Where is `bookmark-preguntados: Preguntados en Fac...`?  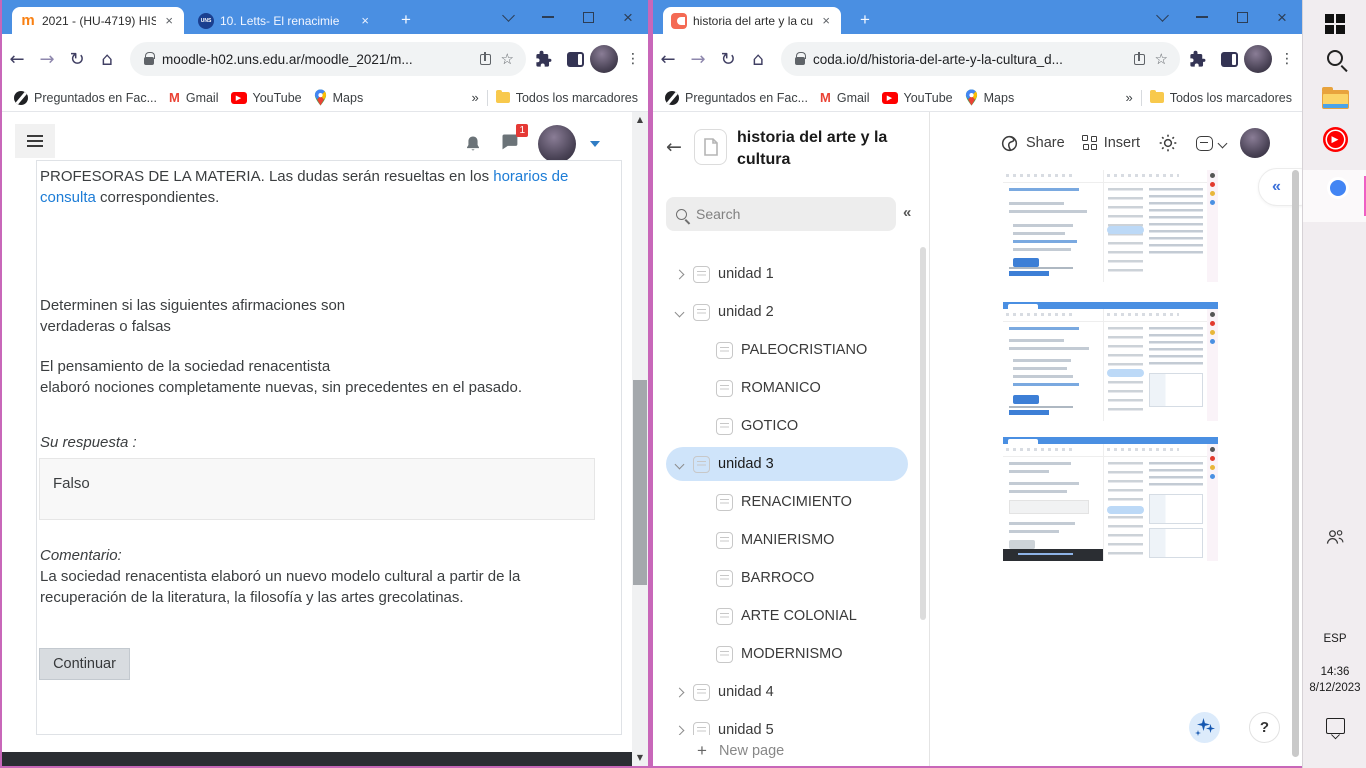
bookmark-preguntados: Preguntados en Fac... is located at coordinates (85, 97).